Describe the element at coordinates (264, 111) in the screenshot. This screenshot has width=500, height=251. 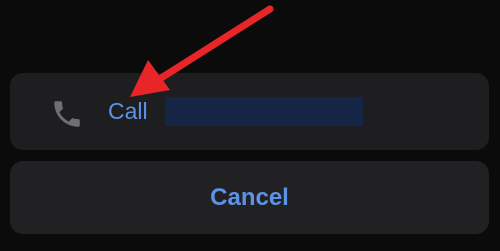
I see `redacted-phone-number` at that location.